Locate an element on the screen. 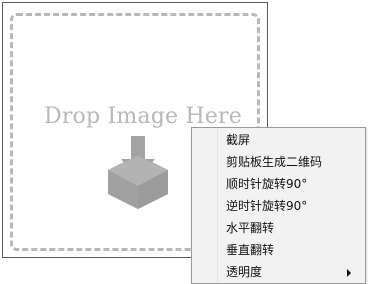 This screenshot has height=284, width=368. submenu-arrow-icon is located at coordinates (349, 273).